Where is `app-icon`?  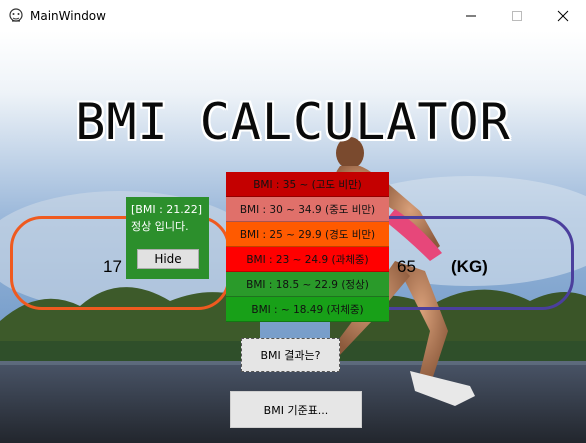 app-icon is located at coordinates (16, 14).